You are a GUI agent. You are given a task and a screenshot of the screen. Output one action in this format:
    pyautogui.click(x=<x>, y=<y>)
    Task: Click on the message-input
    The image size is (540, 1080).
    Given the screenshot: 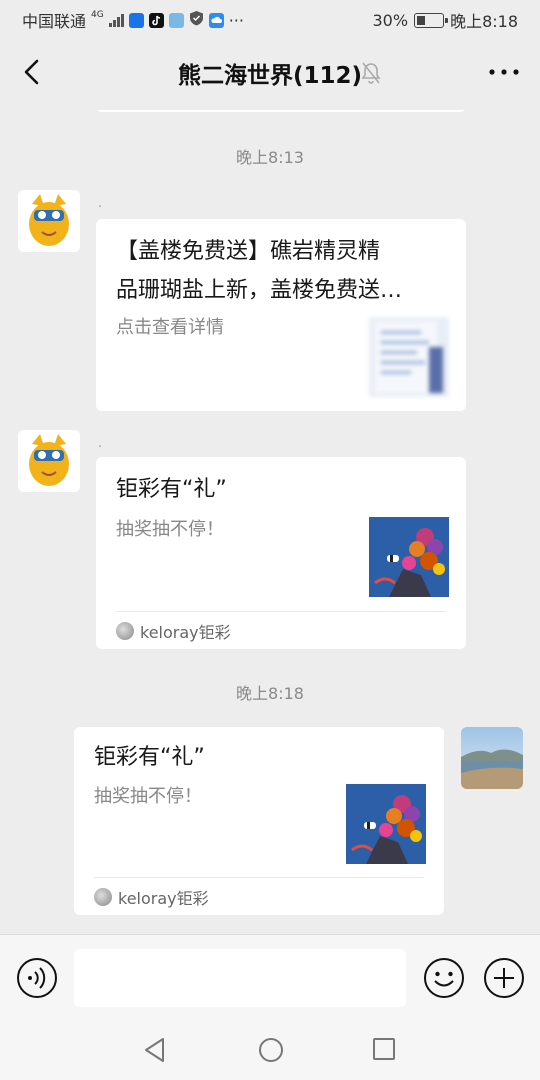 What is the action you would take?
    pyautogui.click(x=240, y=978)
    